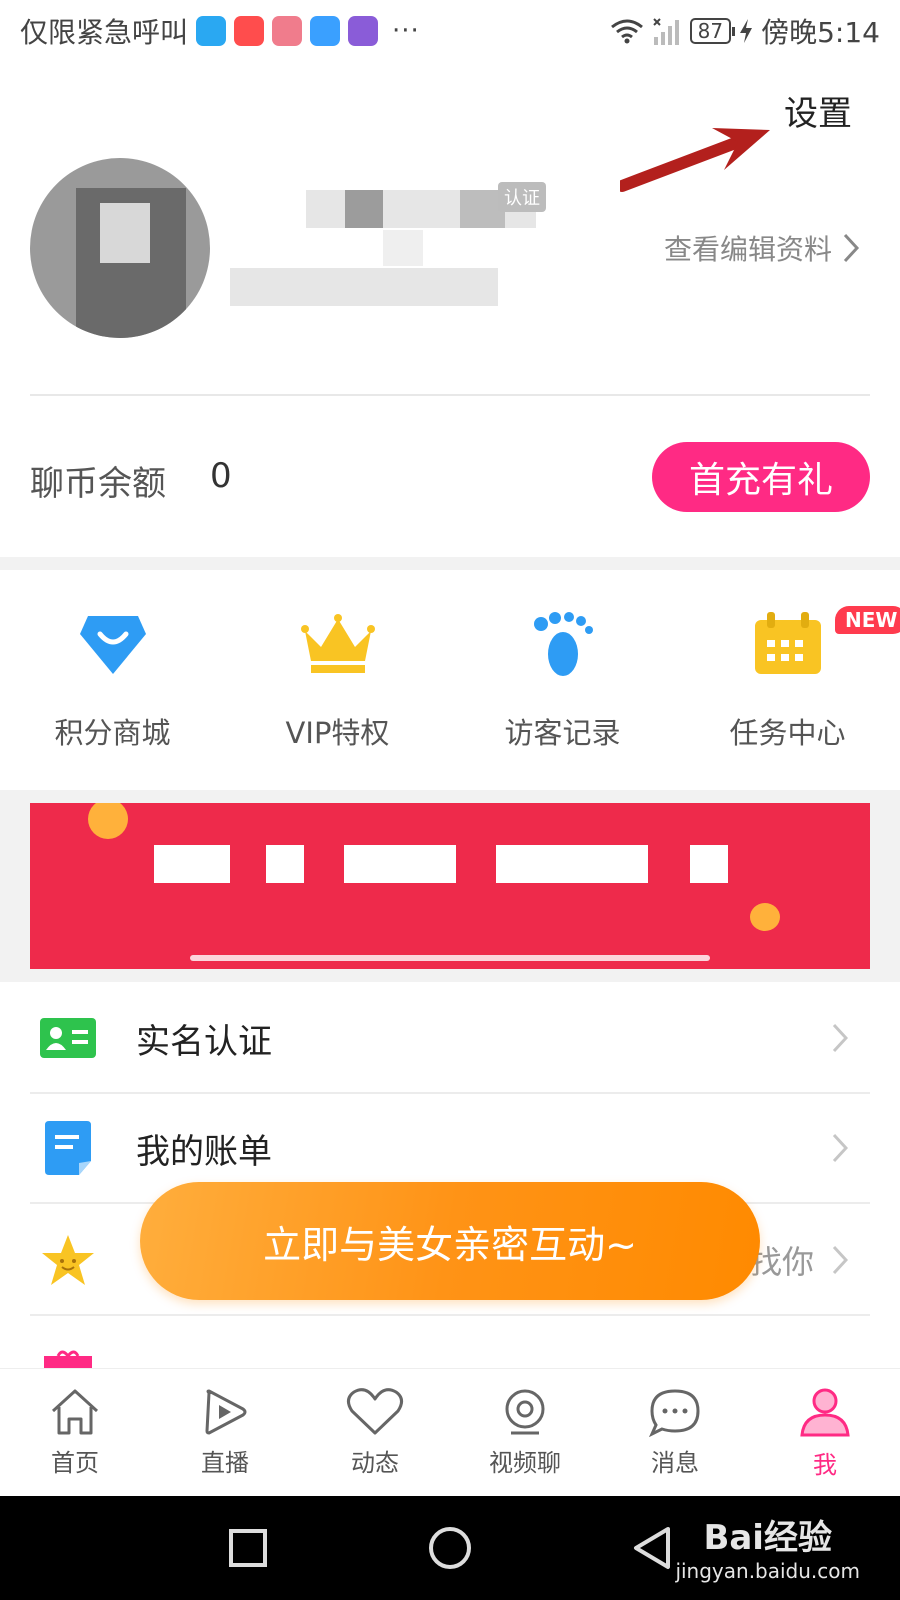 This screenshot has width=900, height=1600. I want to click on tab-label: 动态, so click(375, 1463).